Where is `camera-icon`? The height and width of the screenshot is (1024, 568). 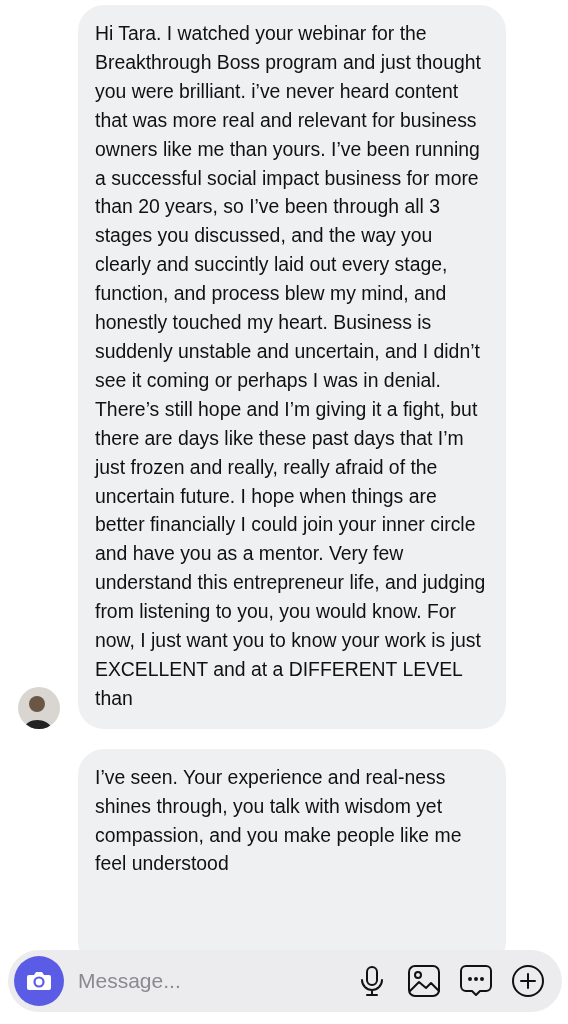 camera-icon is located at coordinates (39, 981).